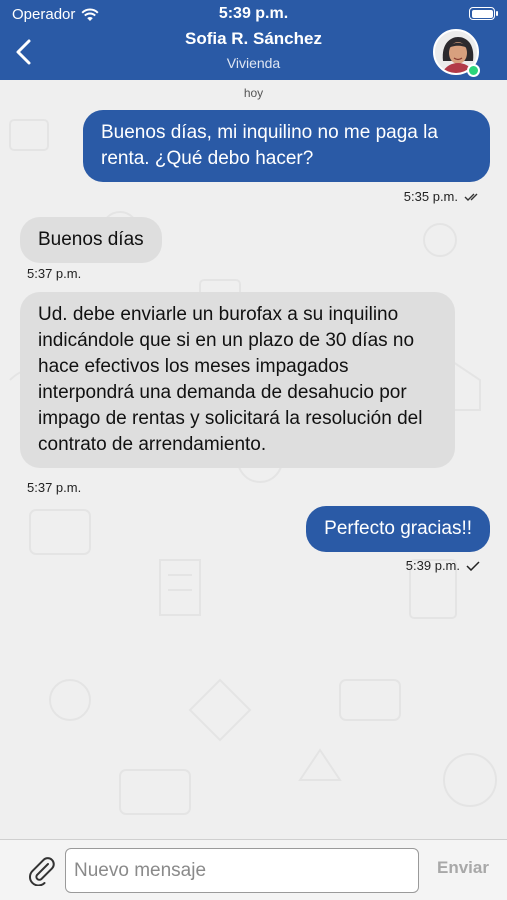 The height and width of the screenshot is (900, 507). What do you see at coordinates (463, 868) in the screenshot?
I see `send-button: Enviar` at bounding box center [463, 868].